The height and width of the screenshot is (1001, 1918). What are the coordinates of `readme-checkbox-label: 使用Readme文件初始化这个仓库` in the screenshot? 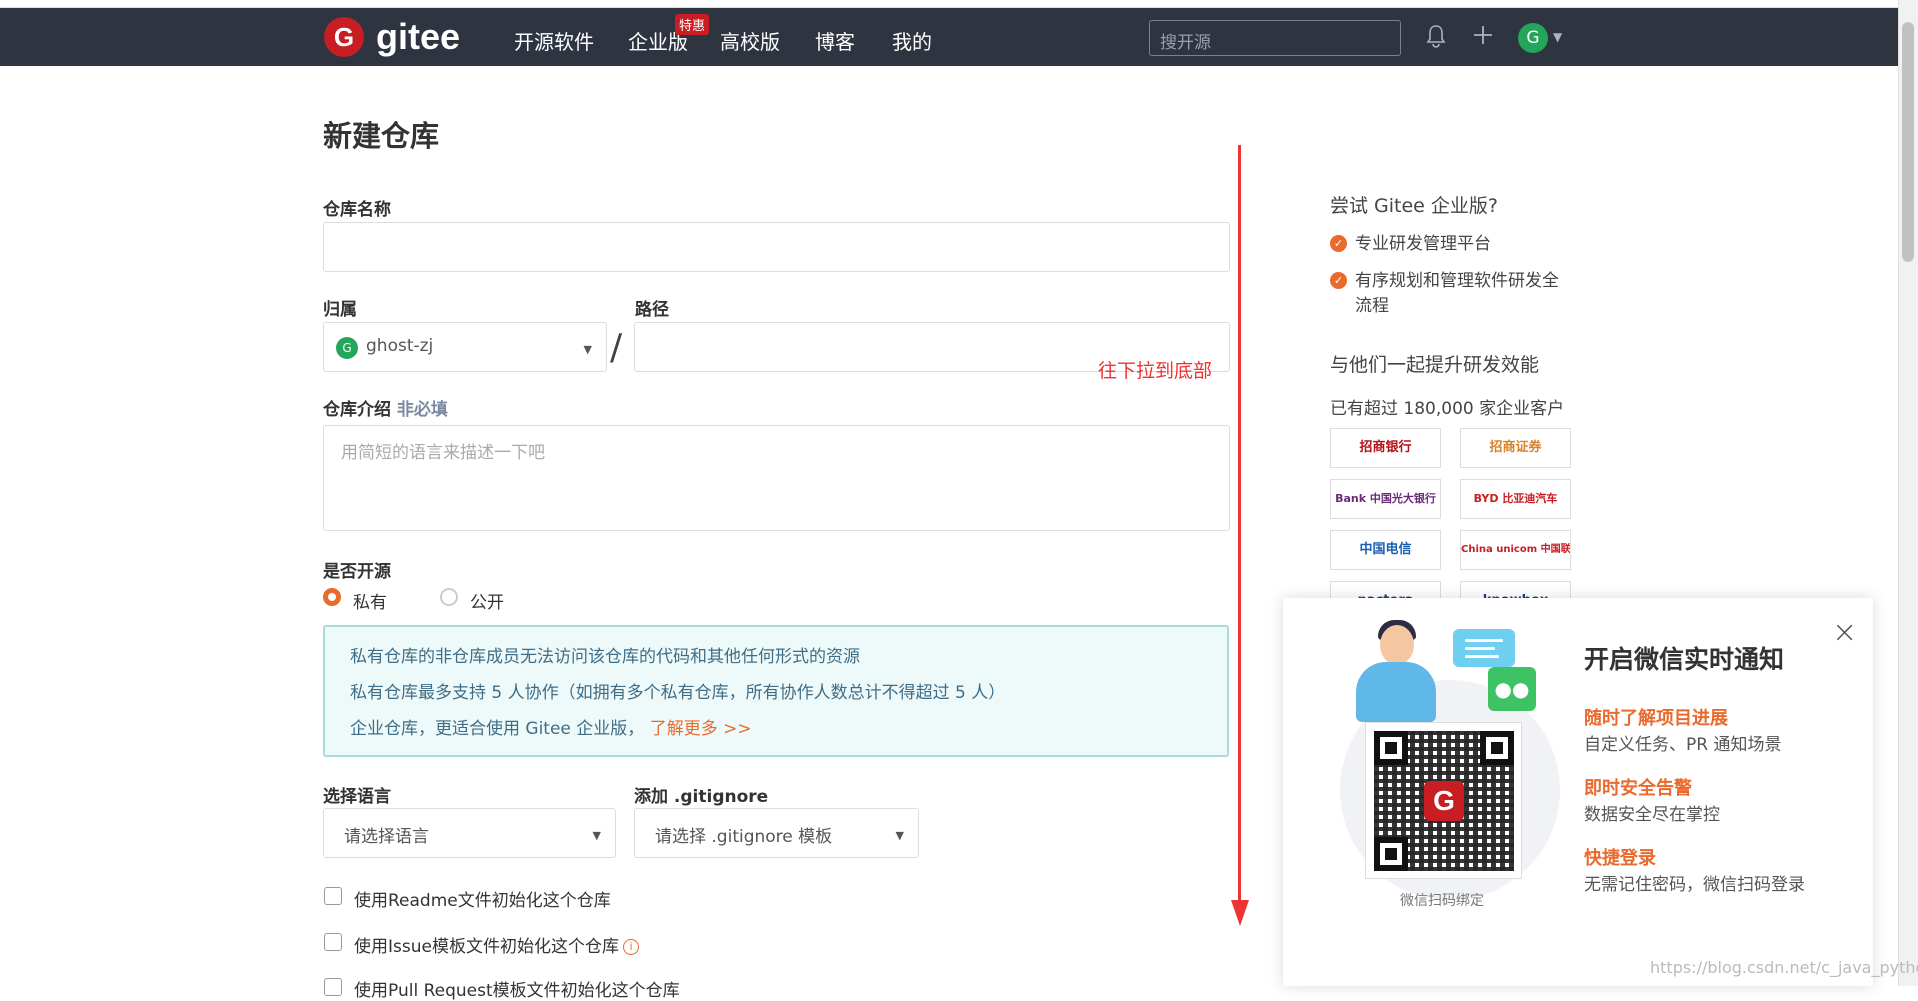 It's located at (482, 898).